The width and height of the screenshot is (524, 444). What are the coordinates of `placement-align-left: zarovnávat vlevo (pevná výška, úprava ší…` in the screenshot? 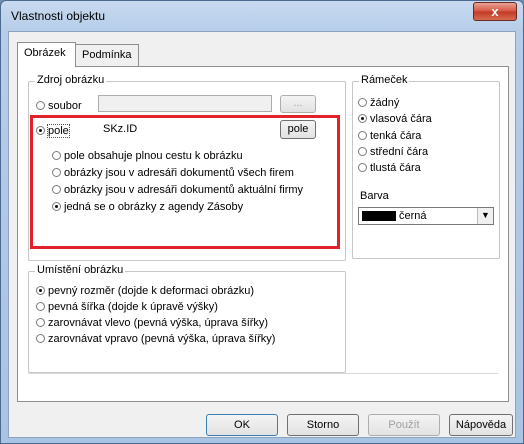 It's located at (152, 324).